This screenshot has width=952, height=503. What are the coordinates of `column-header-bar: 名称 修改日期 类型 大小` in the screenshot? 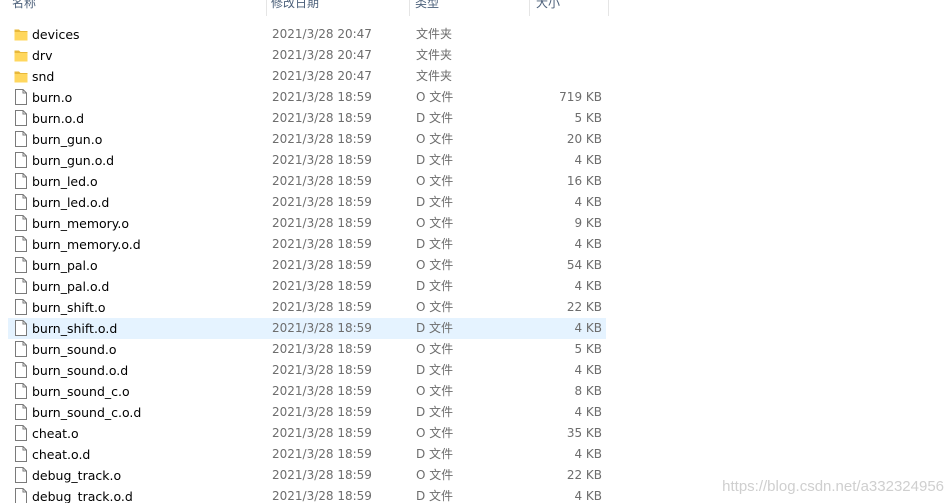 It's located at (305, 8).